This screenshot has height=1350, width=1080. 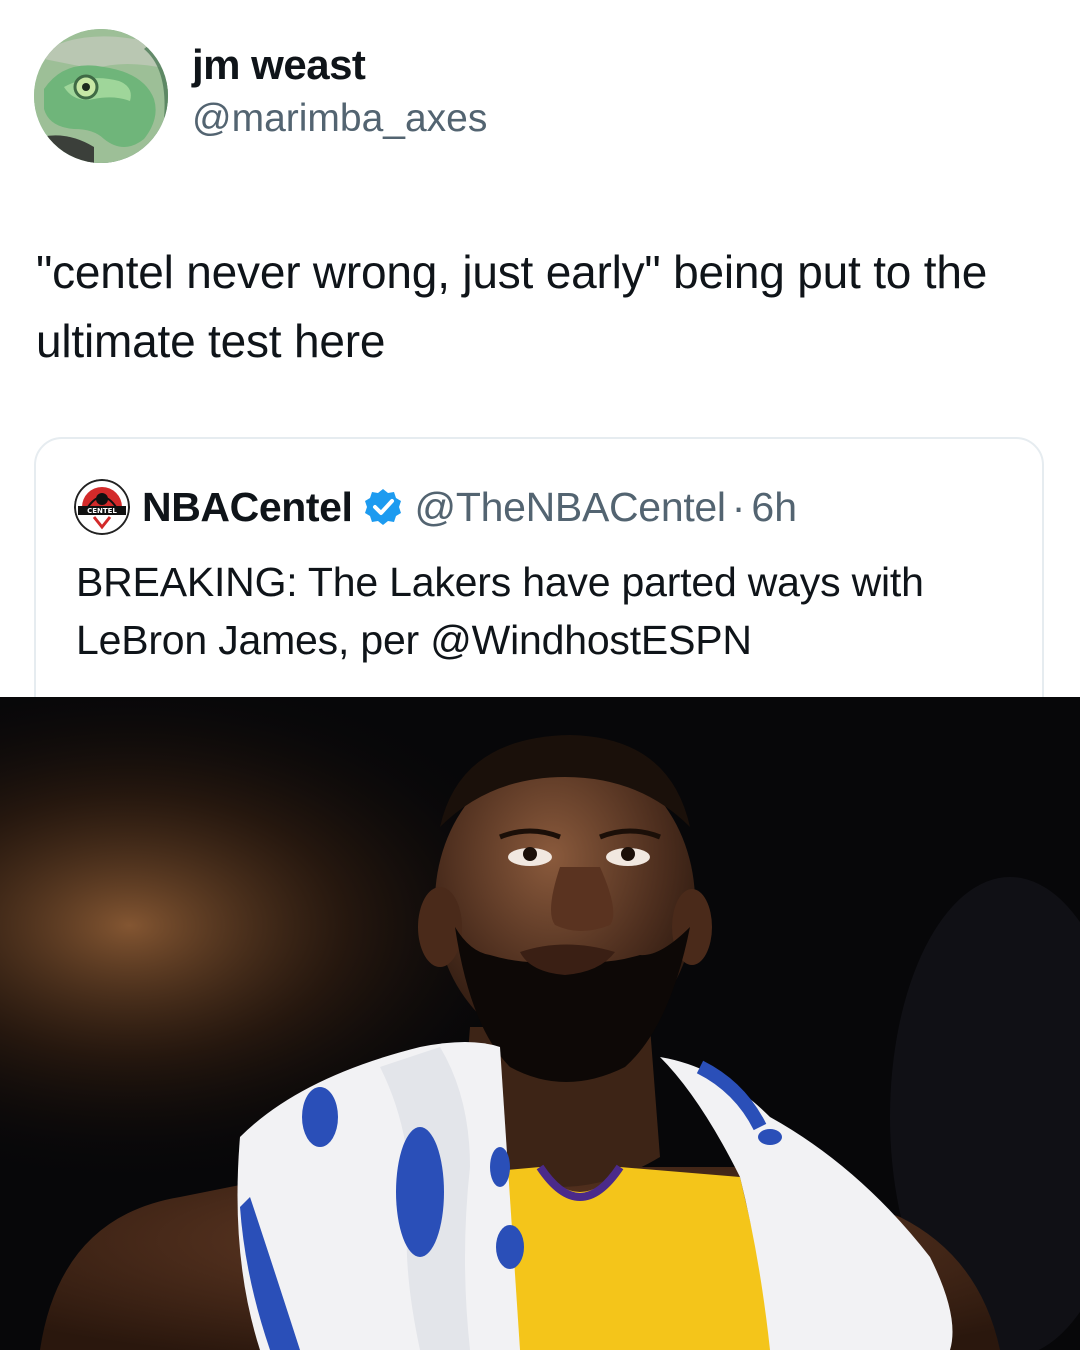 I want to click on quoted-display-name: NBACentel, so click(x=247, y=507).